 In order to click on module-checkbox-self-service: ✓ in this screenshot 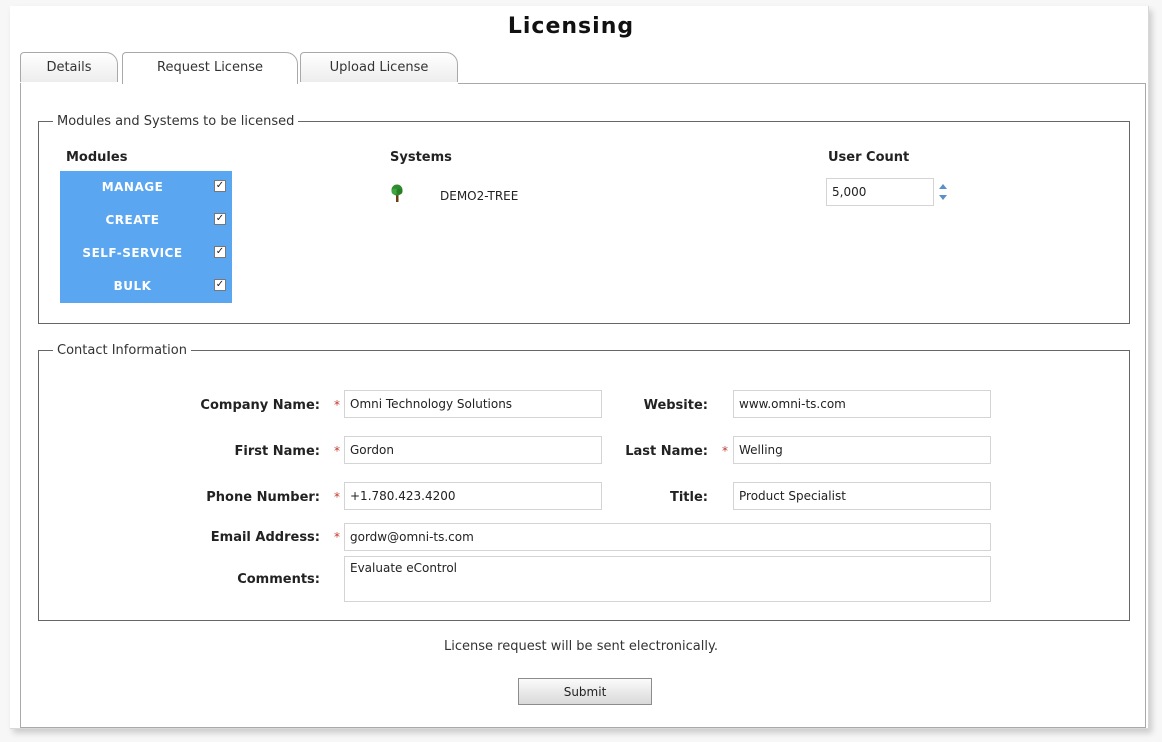, I will do `click(220, 252)`.